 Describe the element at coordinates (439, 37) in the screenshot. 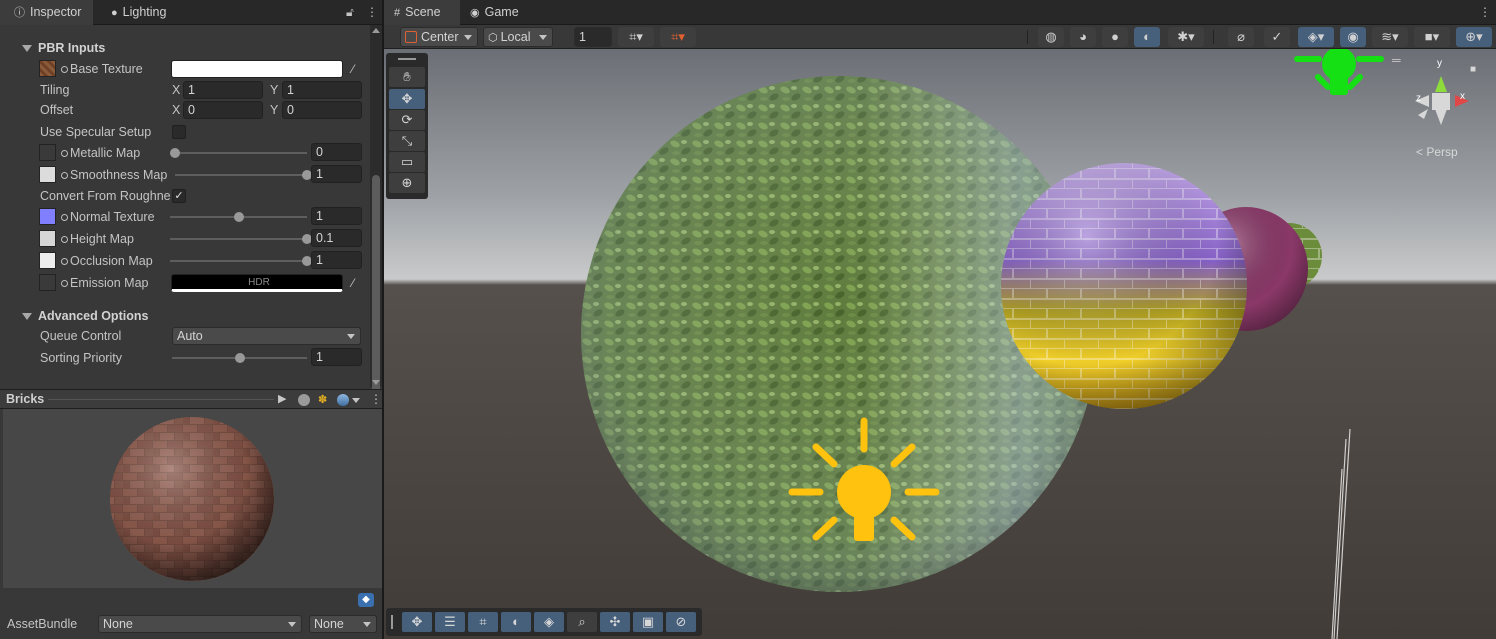

I see `pivot-mode-dropdown: Center` at that location.